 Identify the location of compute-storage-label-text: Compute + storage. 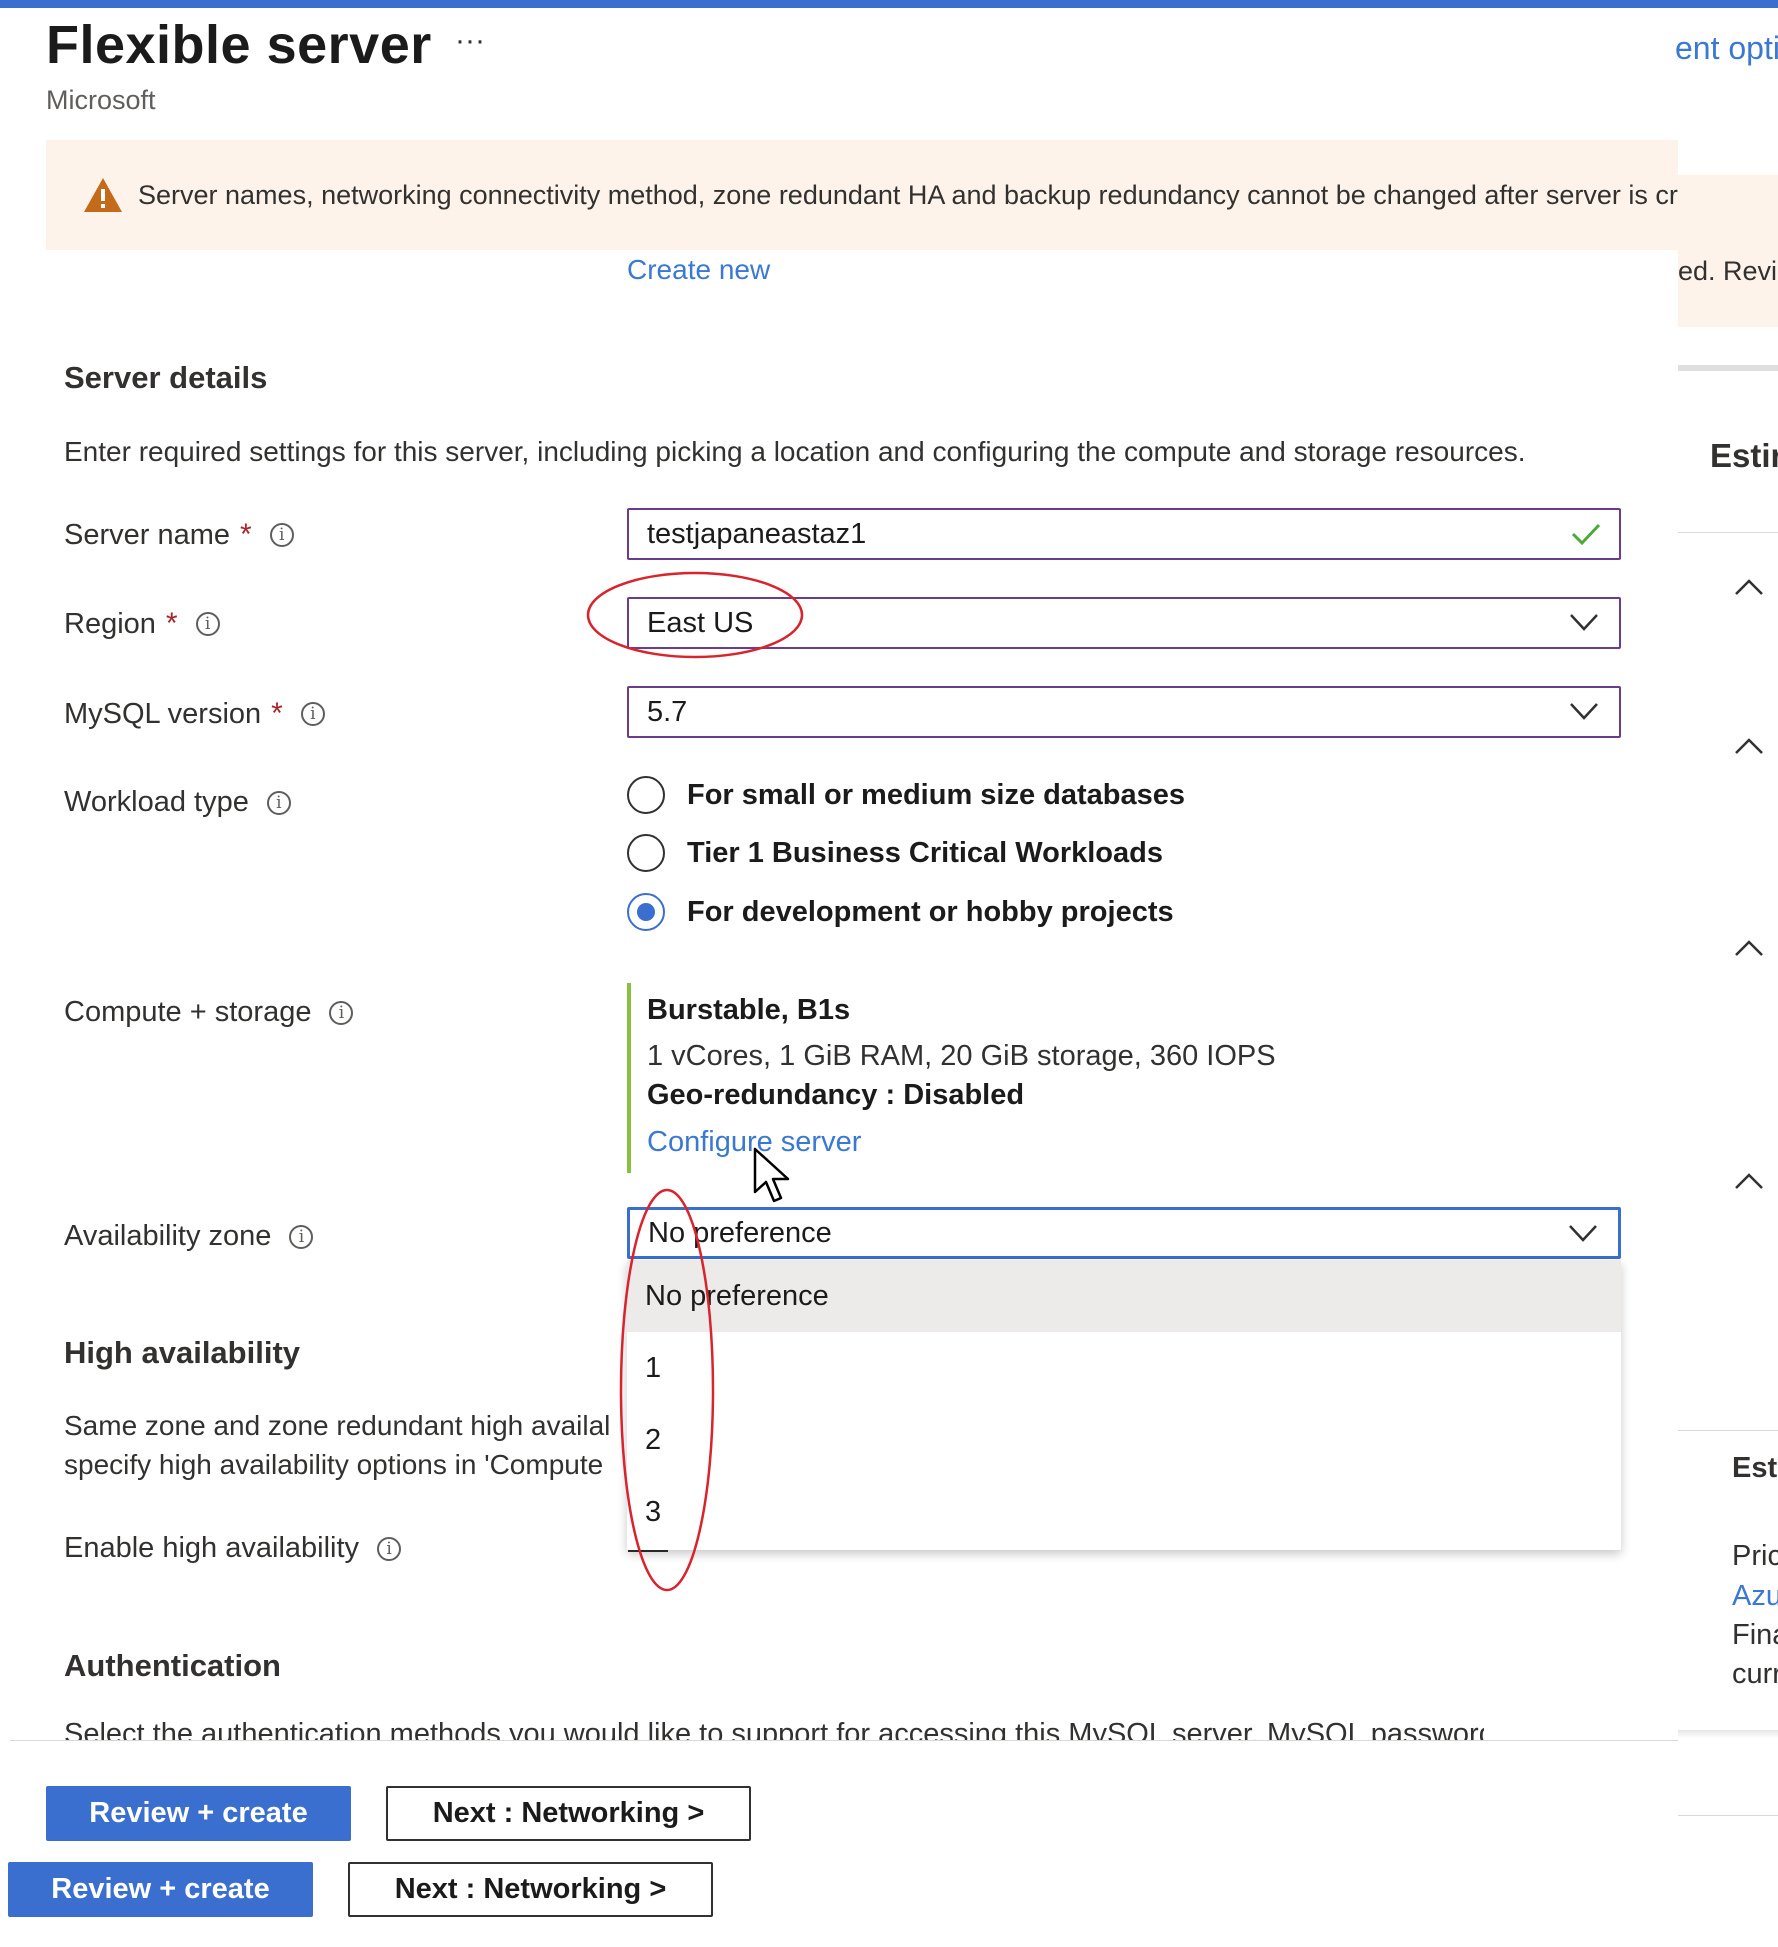
(188, 1012).